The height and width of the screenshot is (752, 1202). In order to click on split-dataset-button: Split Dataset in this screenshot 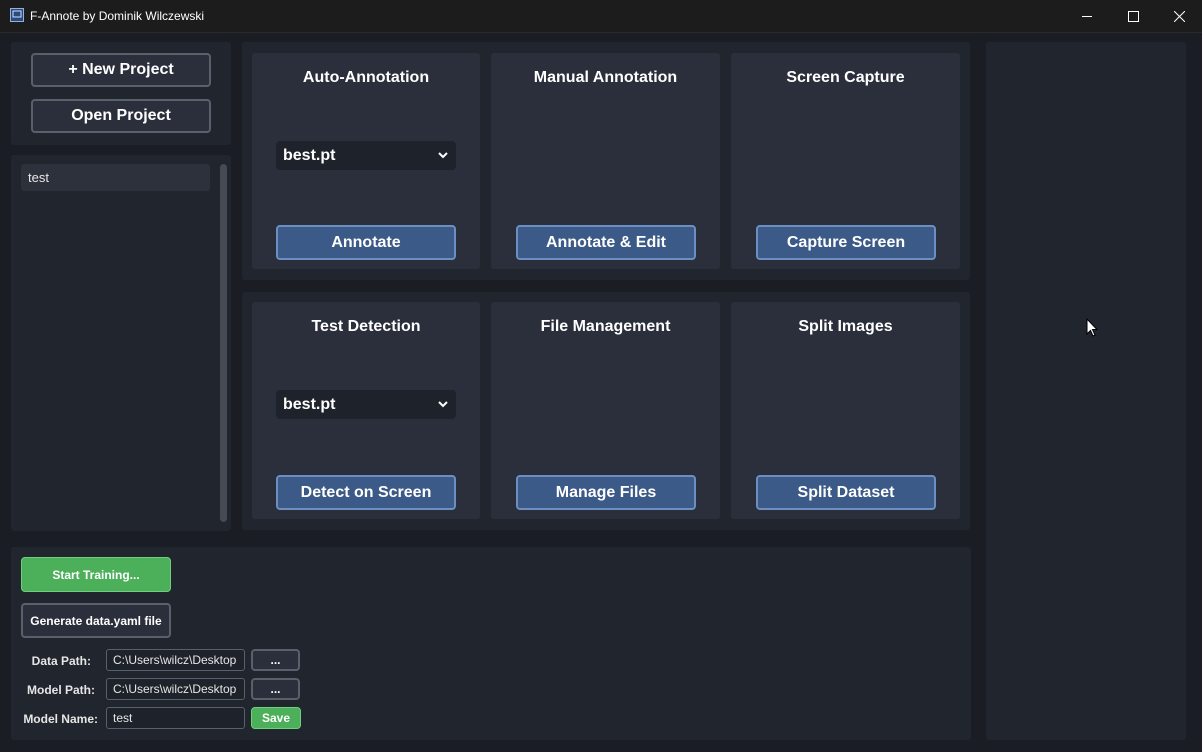, I will do `click(846, 492)`.